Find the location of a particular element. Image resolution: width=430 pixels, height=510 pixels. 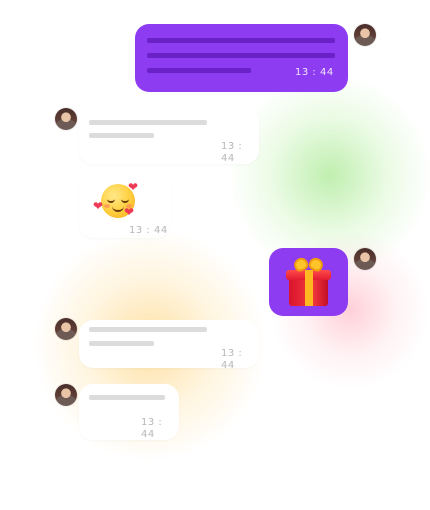

sent-sticker-bubble is located at coordinates (308, 282).